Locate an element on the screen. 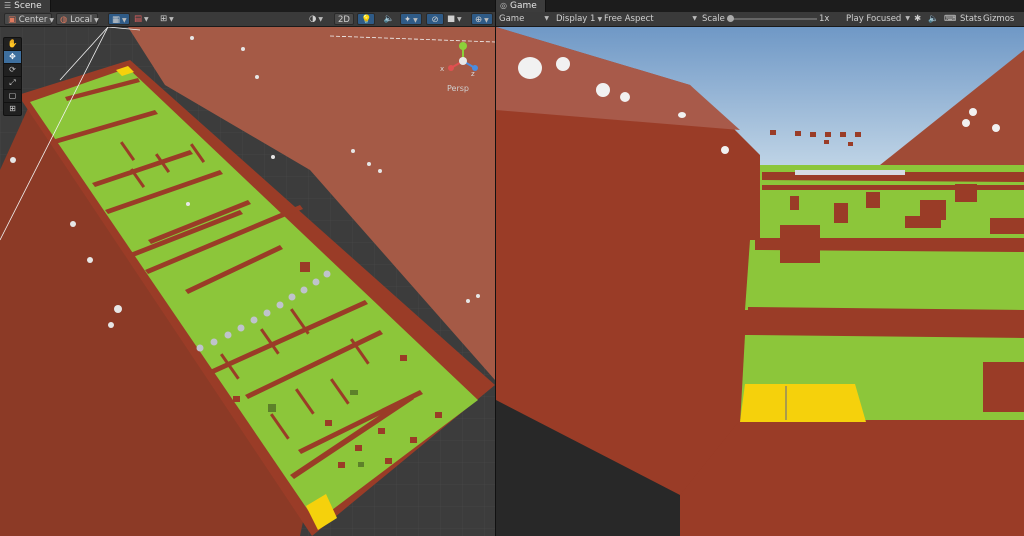 The height and width of the screenshot is (536, 1024). eye-slash-icon: ⊘ is located at coordinates (435, 20).